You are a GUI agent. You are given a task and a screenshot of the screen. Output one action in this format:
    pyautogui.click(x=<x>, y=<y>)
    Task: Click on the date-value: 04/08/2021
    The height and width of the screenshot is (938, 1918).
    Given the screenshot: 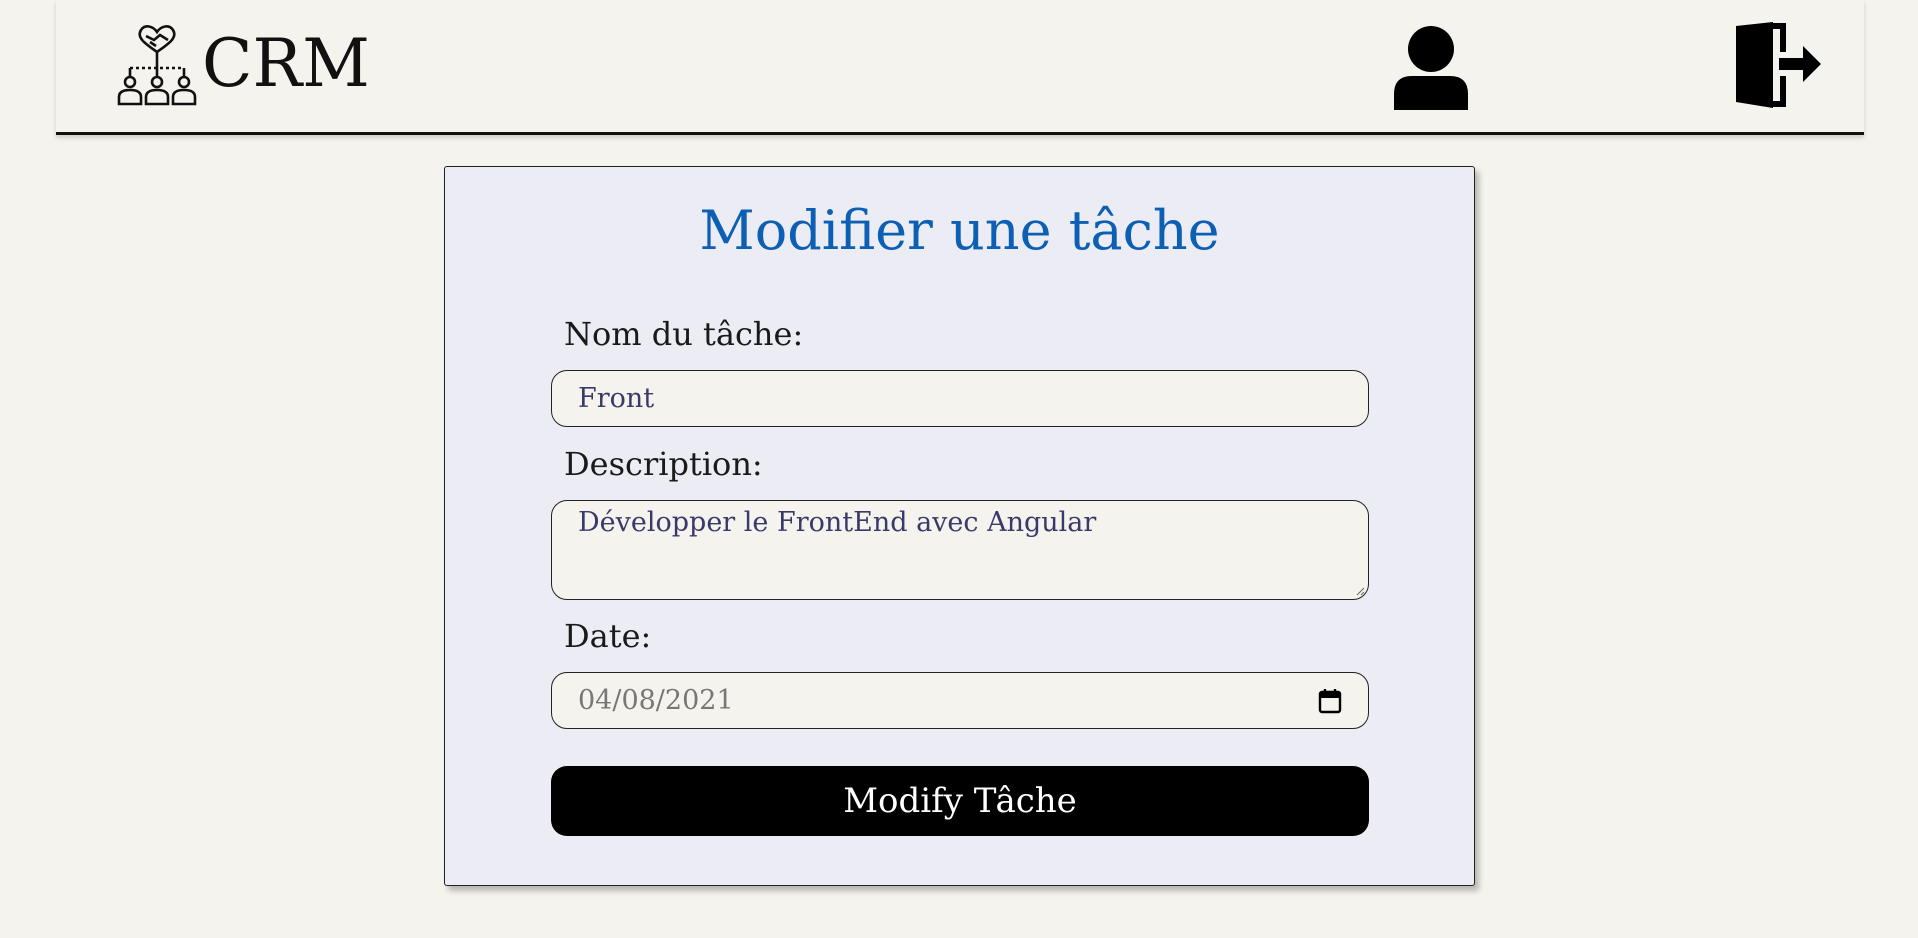 What is the action you would take?
    pyautogui.click(x=656, y=700)
    